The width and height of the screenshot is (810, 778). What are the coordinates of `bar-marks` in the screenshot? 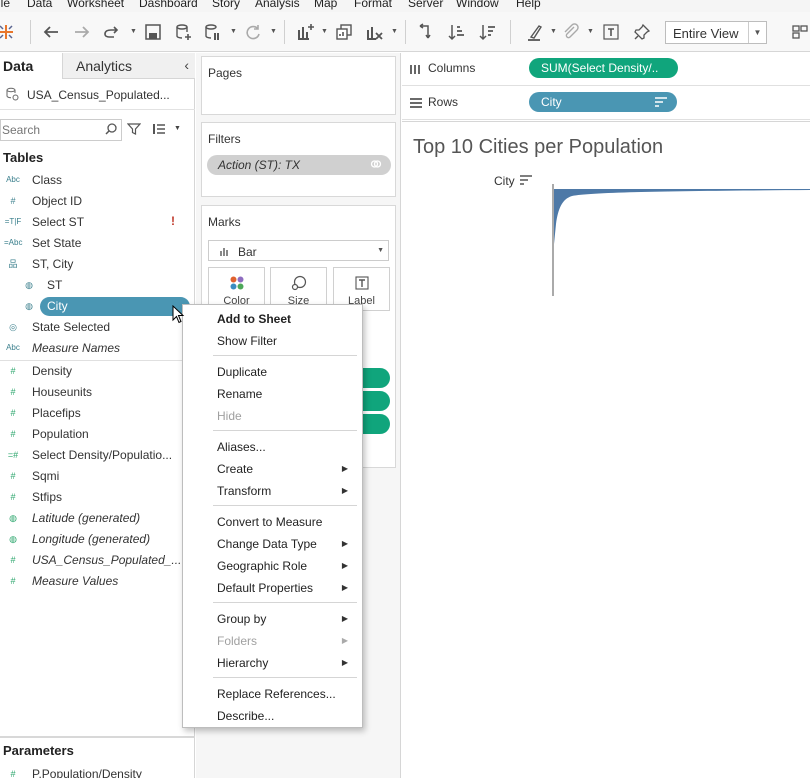 It's located at (682, 216).